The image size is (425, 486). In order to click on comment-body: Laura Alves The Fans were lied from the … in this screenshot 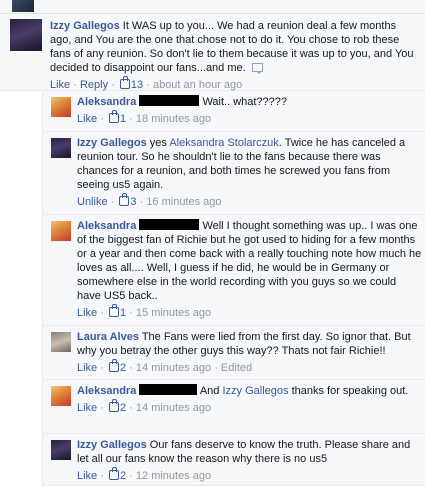, I will do `click(250, 352)`.